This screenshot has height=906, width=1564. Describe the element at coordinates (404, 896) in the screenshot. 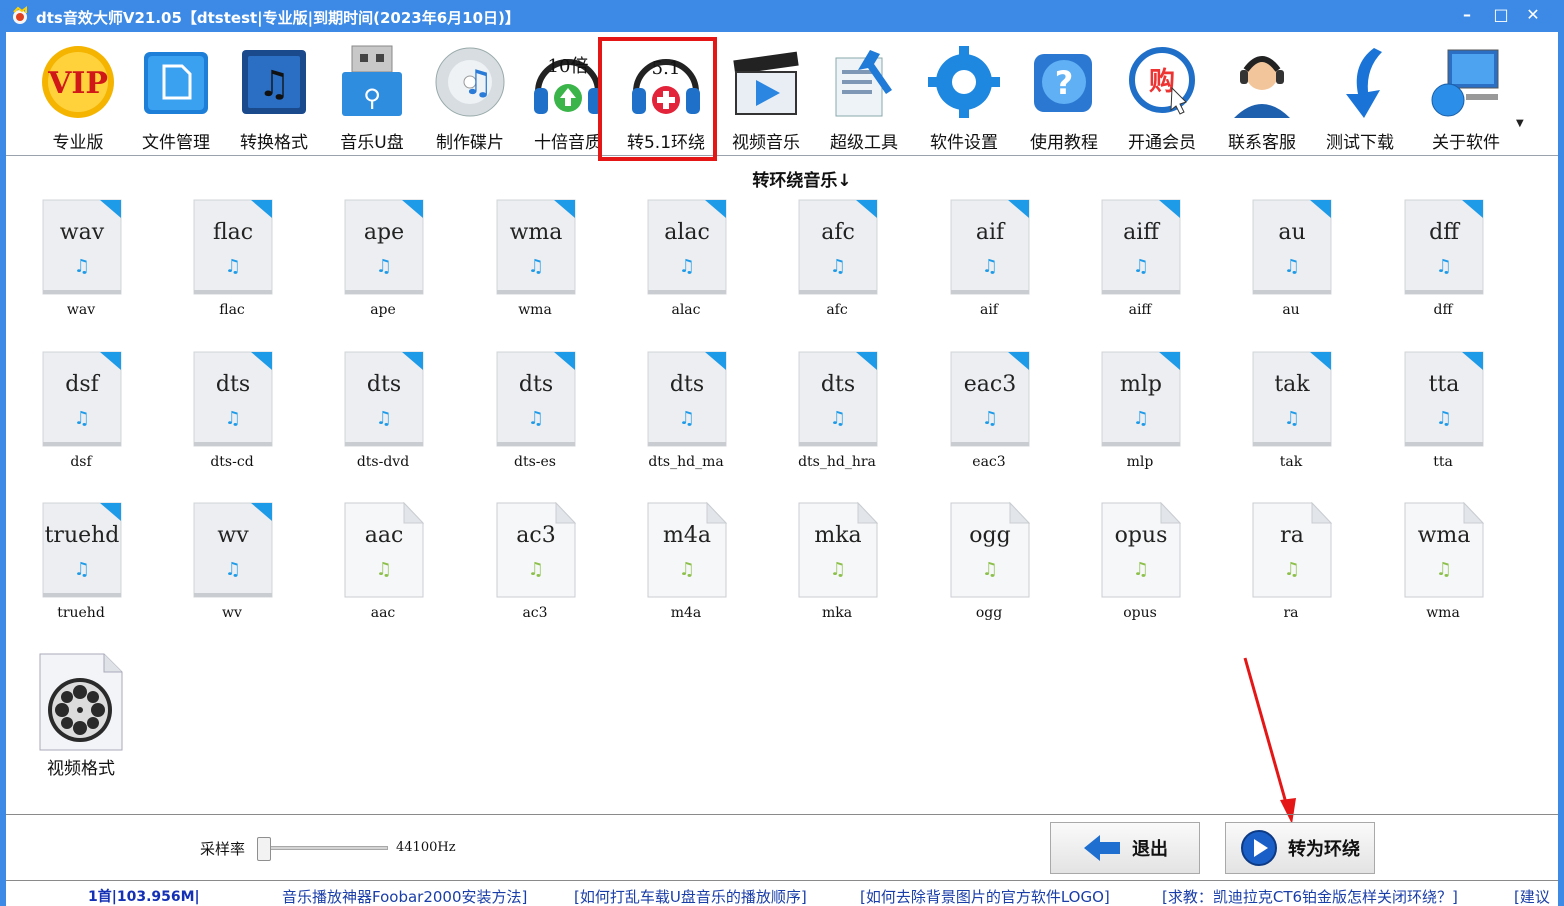

I see `status-link: 音乐播放神器Foobar2000安装方法]` at that location.